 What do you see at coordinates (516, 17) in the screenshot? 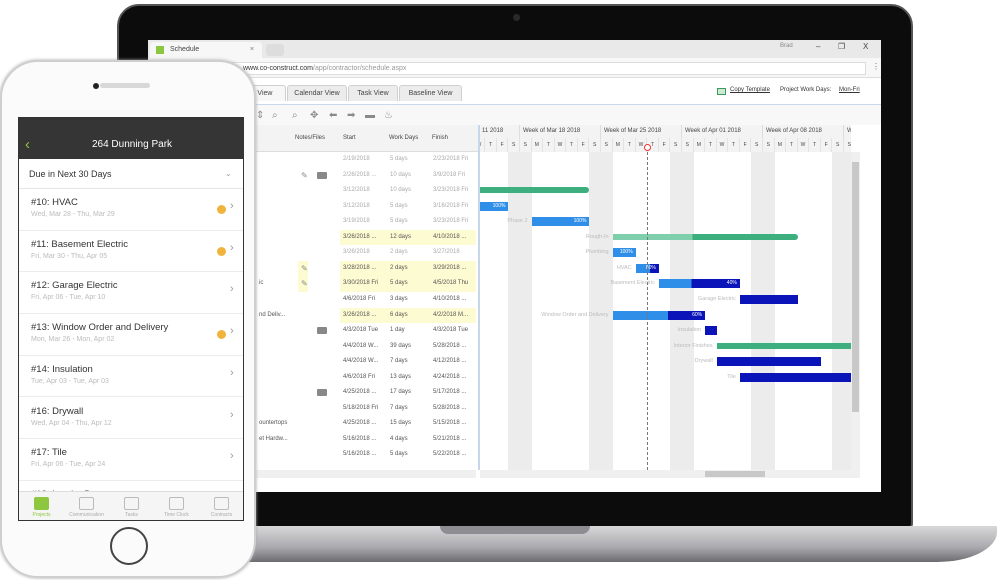
I see `laptop-camera` at bounding box center [516, 17].